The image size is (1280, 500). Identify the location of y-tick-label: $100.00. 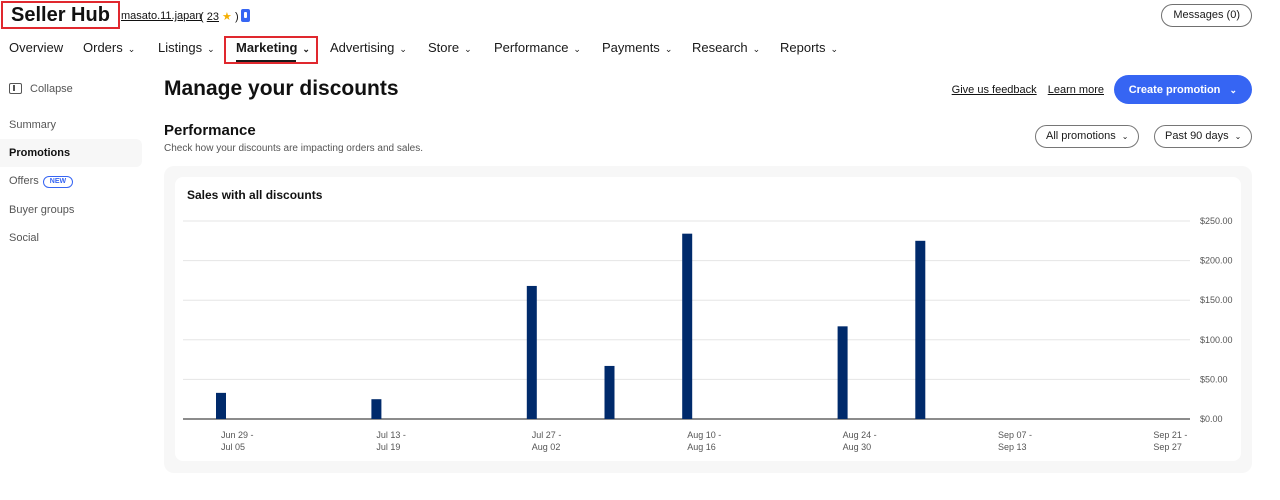
(1216, 340).